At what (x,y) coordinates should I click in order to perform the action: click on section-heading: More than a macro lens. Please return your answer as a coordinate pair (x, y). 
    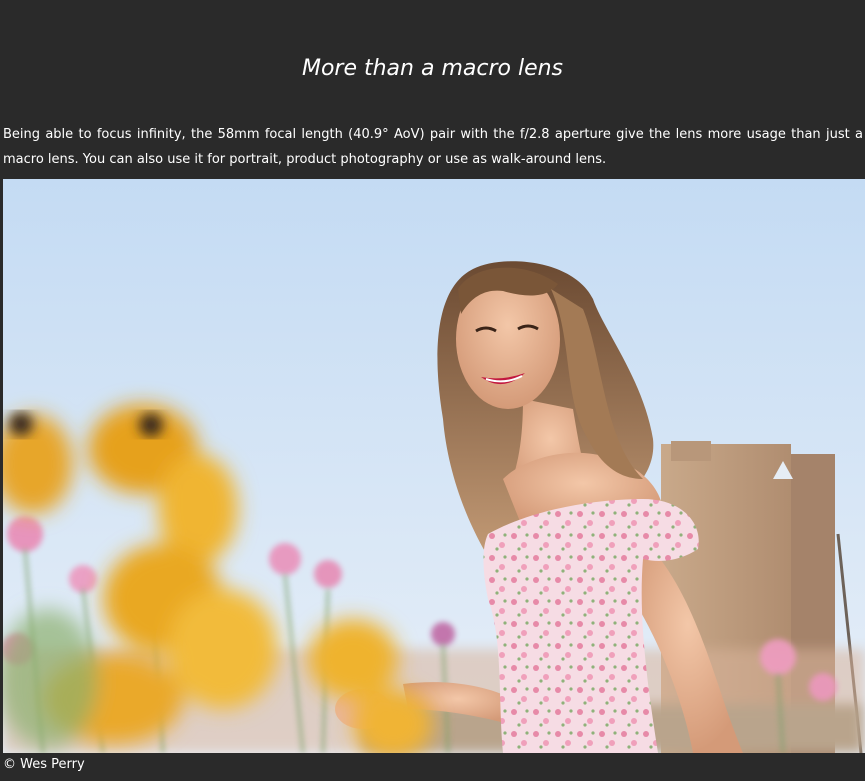
    Looking at the image, I should click on (432, 68).